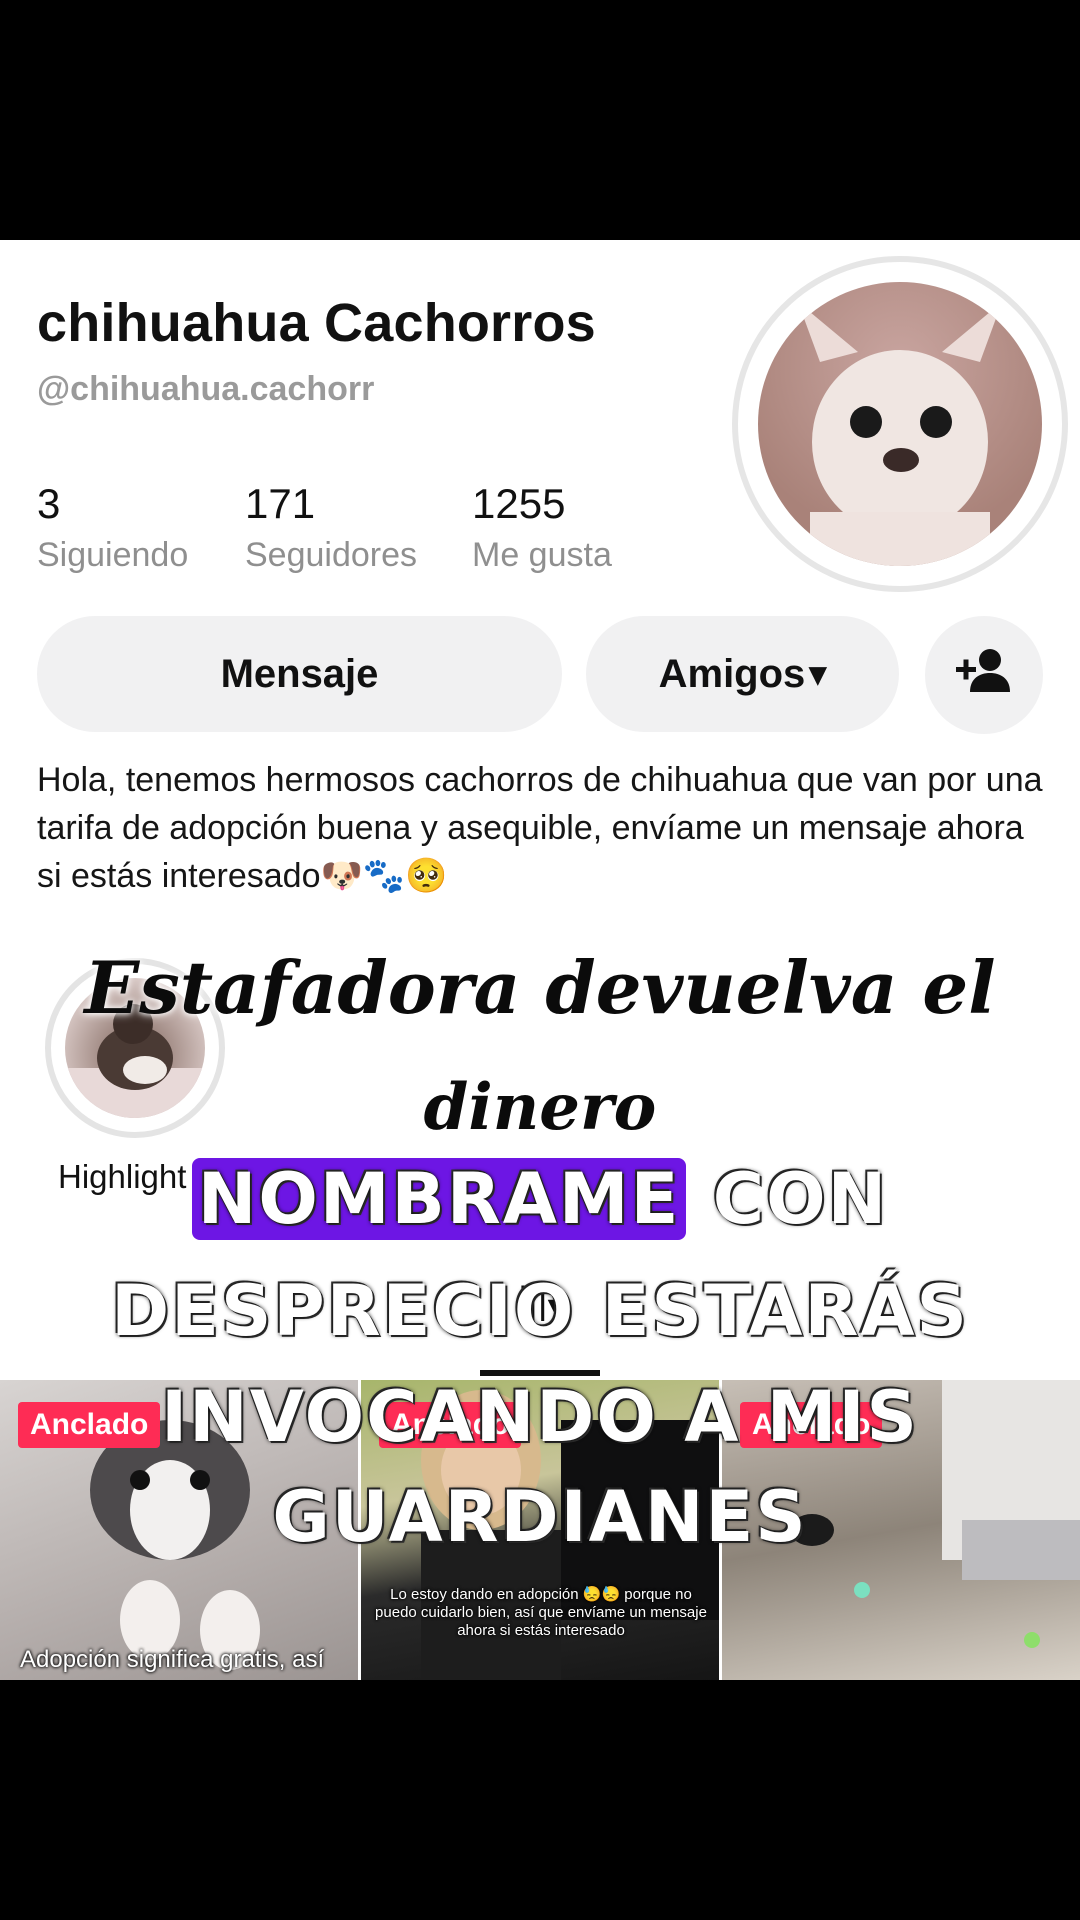  What do you see at coordinates (540, 1517) in the screenshot?
I see `overlay-caption-line4: GUARDIANES` at bounding box center [540, 1517].